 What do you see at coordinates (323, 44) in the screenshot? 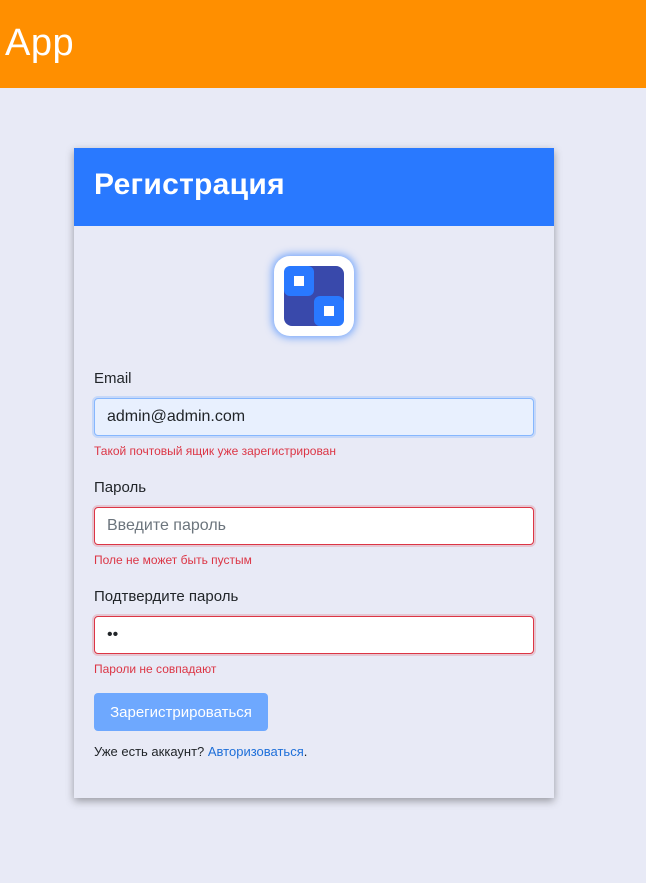
I see `app-header: App` at bounding box center [323, 44].